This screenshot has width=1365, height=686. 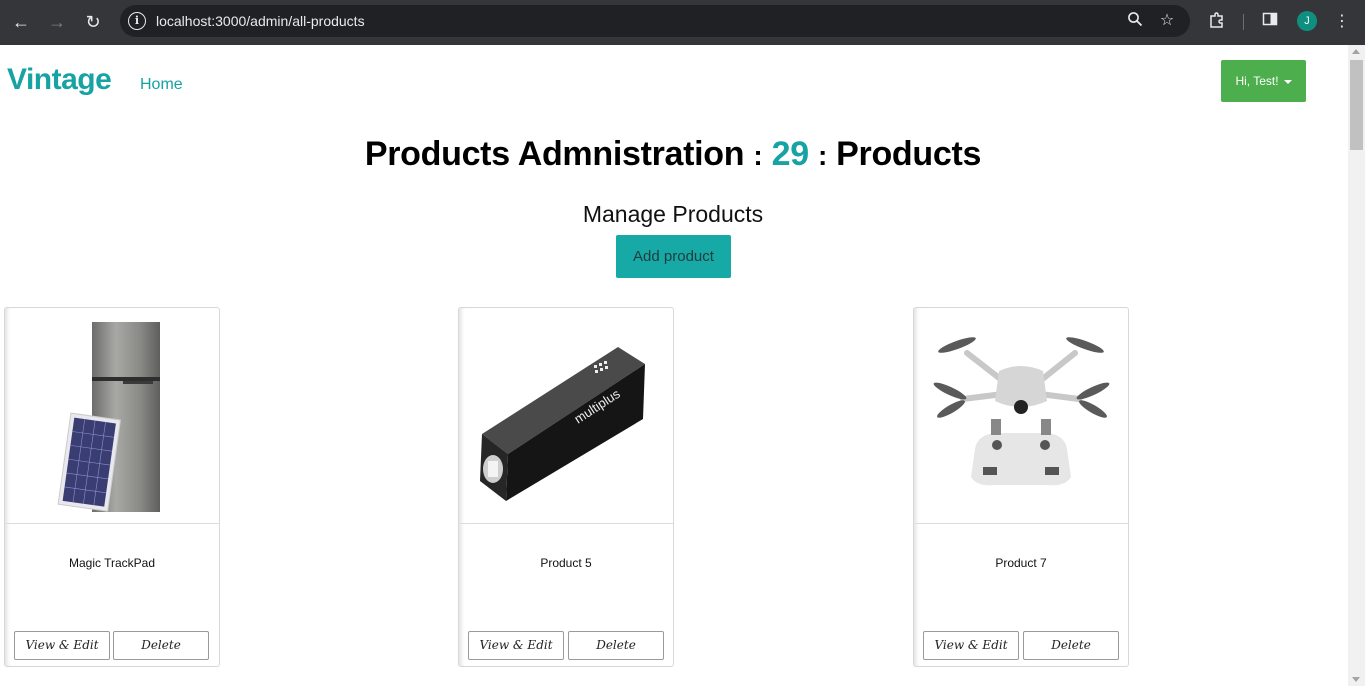 What do you see at coordinates (790, 154) in the screenshot?
I see `product-count: 29` at bounding box center [790, 154].